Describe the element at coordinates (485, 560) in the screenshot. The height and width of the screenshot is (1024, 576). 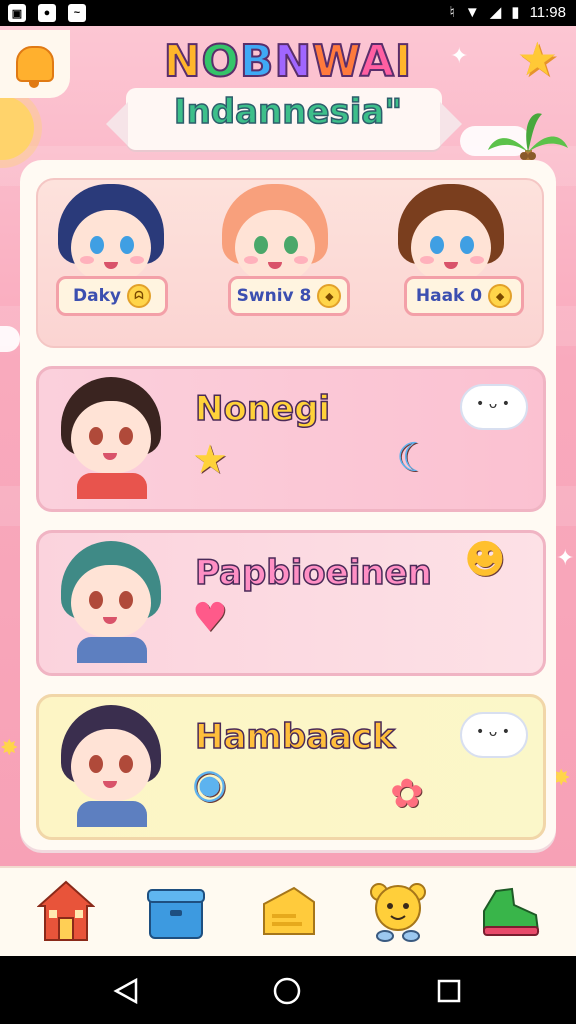
I see `smiley-icon: ☻` at that location.